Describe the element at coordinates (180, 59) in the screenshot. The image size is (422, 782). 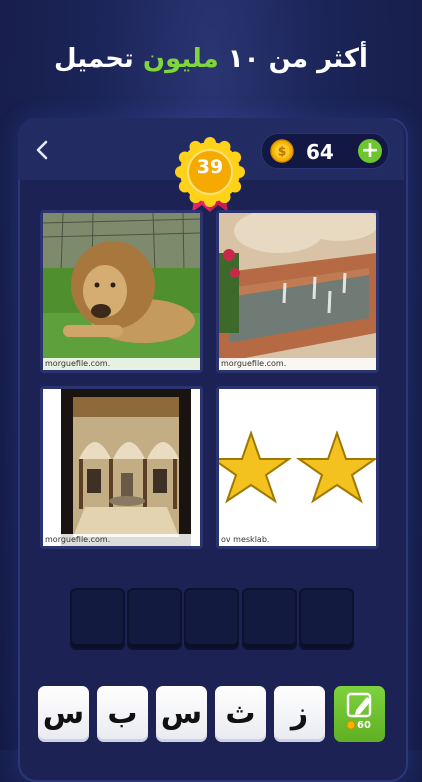
I see `headline-accent: مليون` at that location.